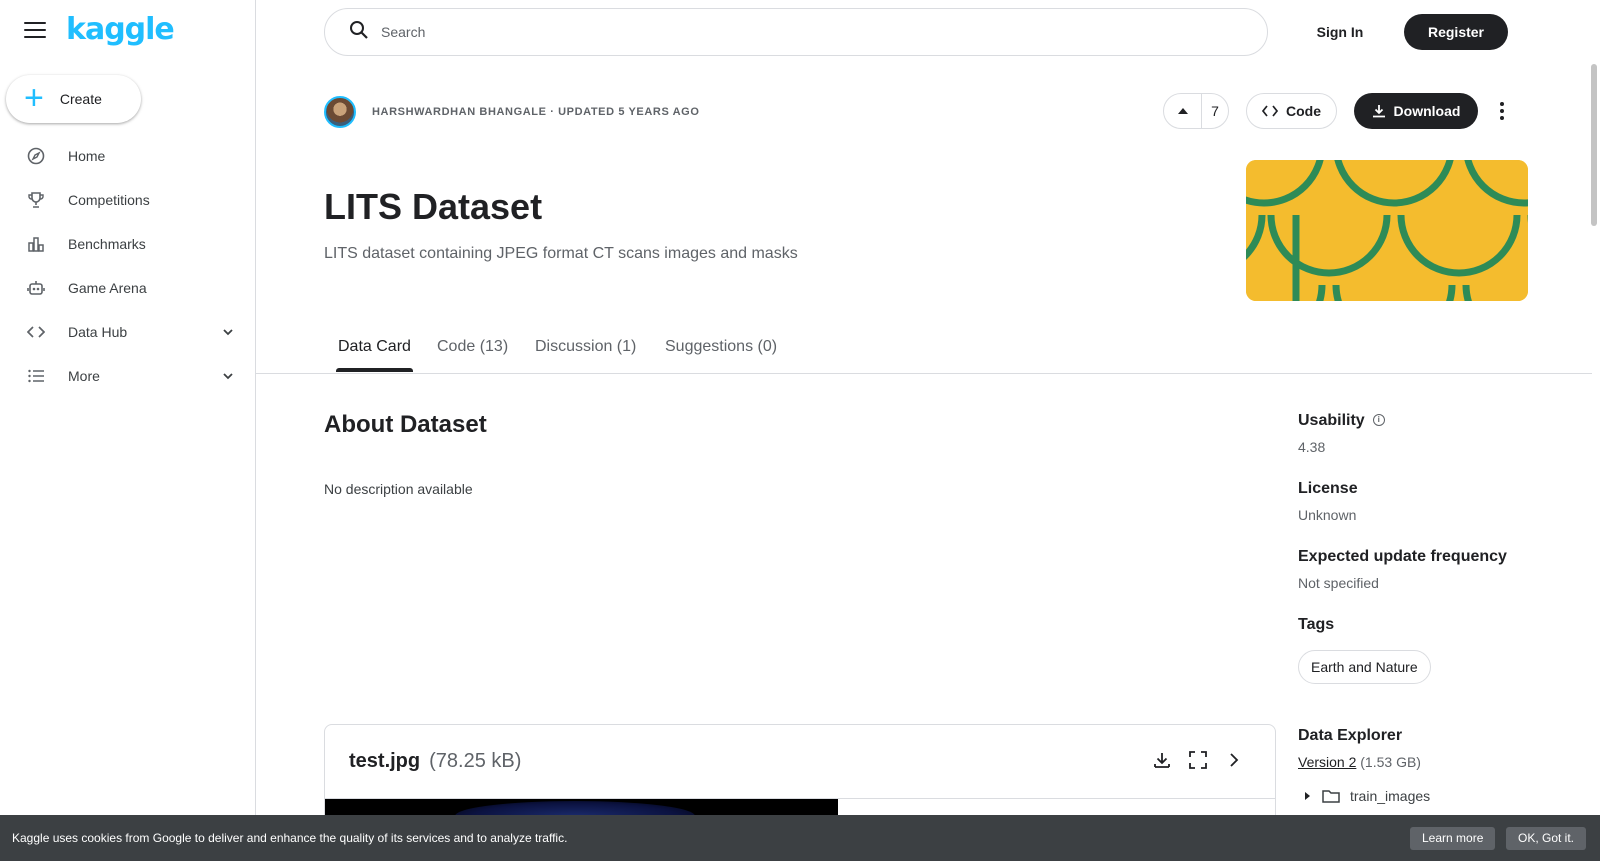  What do you see at coordinates (359, 32) in the screenshot?
I see `search-icon` at bounding box center [359, 32].